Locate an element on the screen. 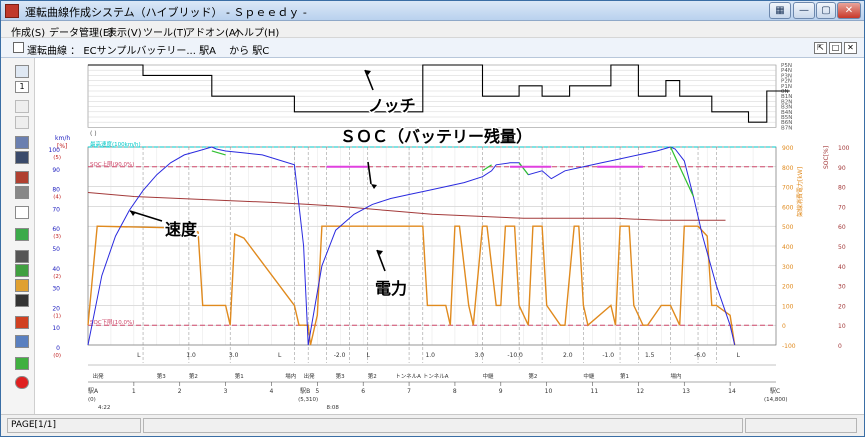  speed-subtick: (2) is located at coordinates (57, 277).